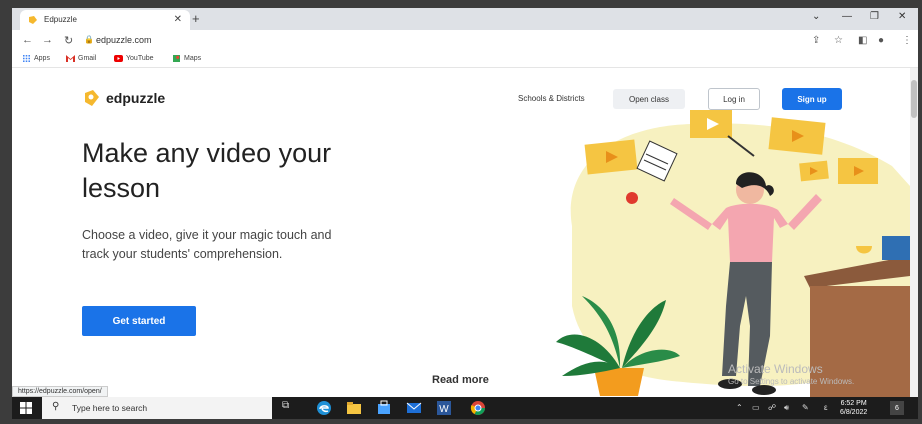 This screenshot has width=922, height=424. What do you see at coordinates (854, 412) in the screenshot?
I see `clock-date: 6/8/2022` at bounding box center [854, 412].